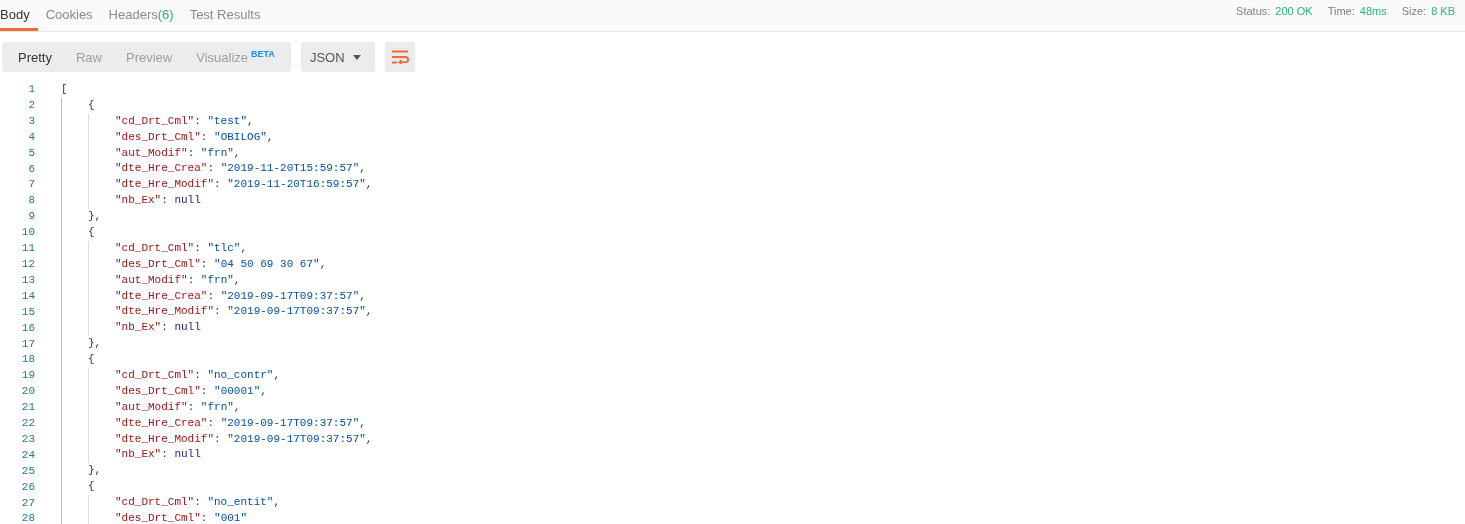  Describe the element at coordinates (240, 168) in the screenshot. I see `code-line: "dte_Hre_Crea": "2019-11-20T15:59:57",` at that location.